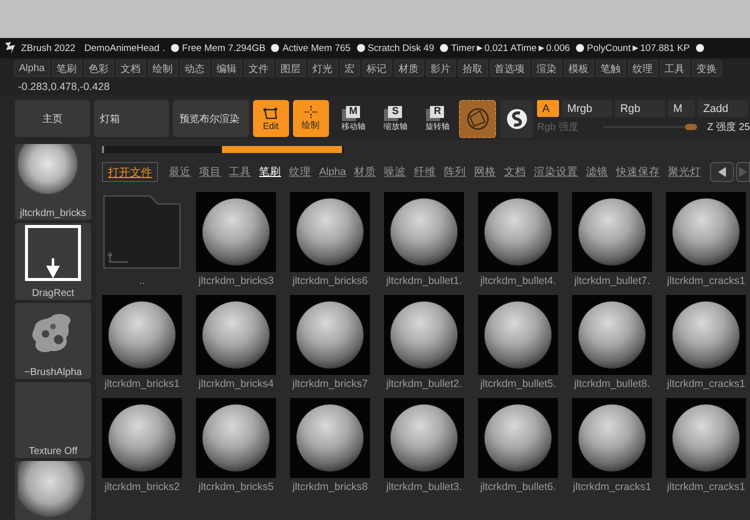  I want to click on mode-button: Edit, so click(270, 118).